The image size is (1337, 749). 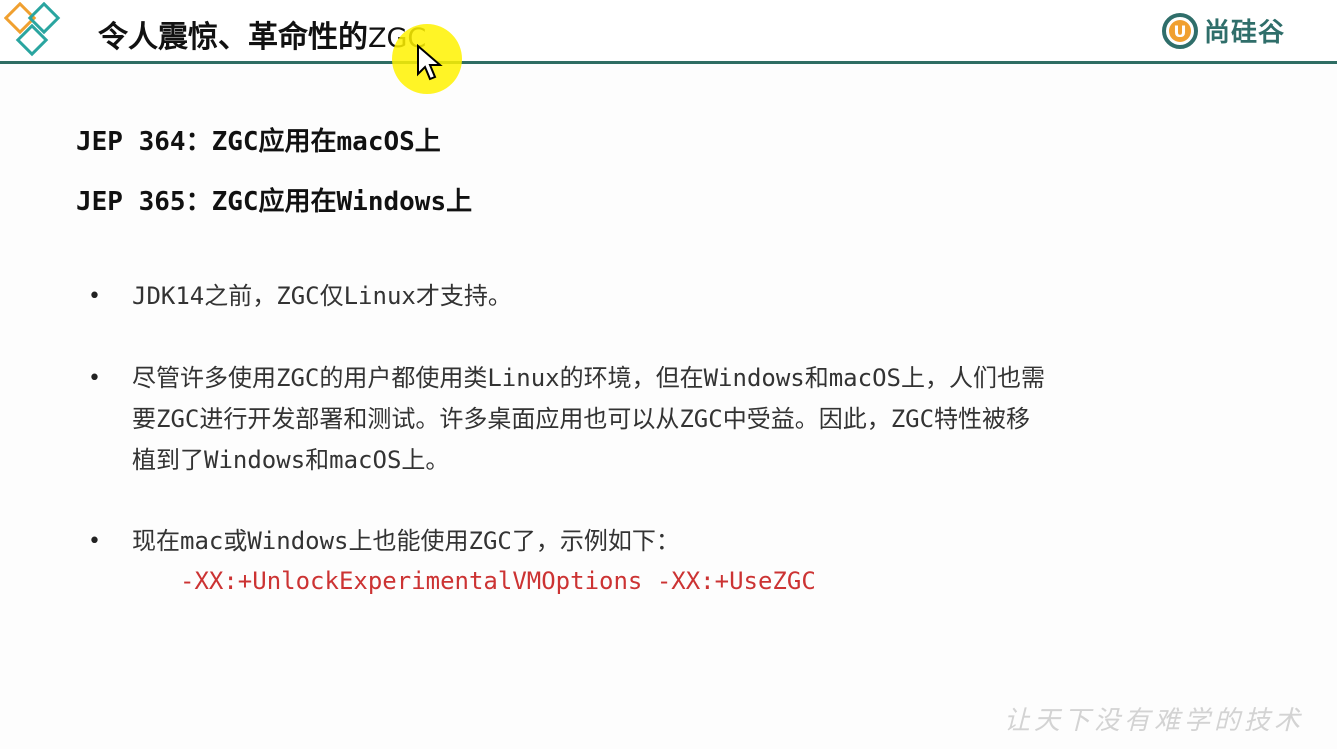 I want to click on brand-name: 尚硅谷, so click(x=1245, y=33).